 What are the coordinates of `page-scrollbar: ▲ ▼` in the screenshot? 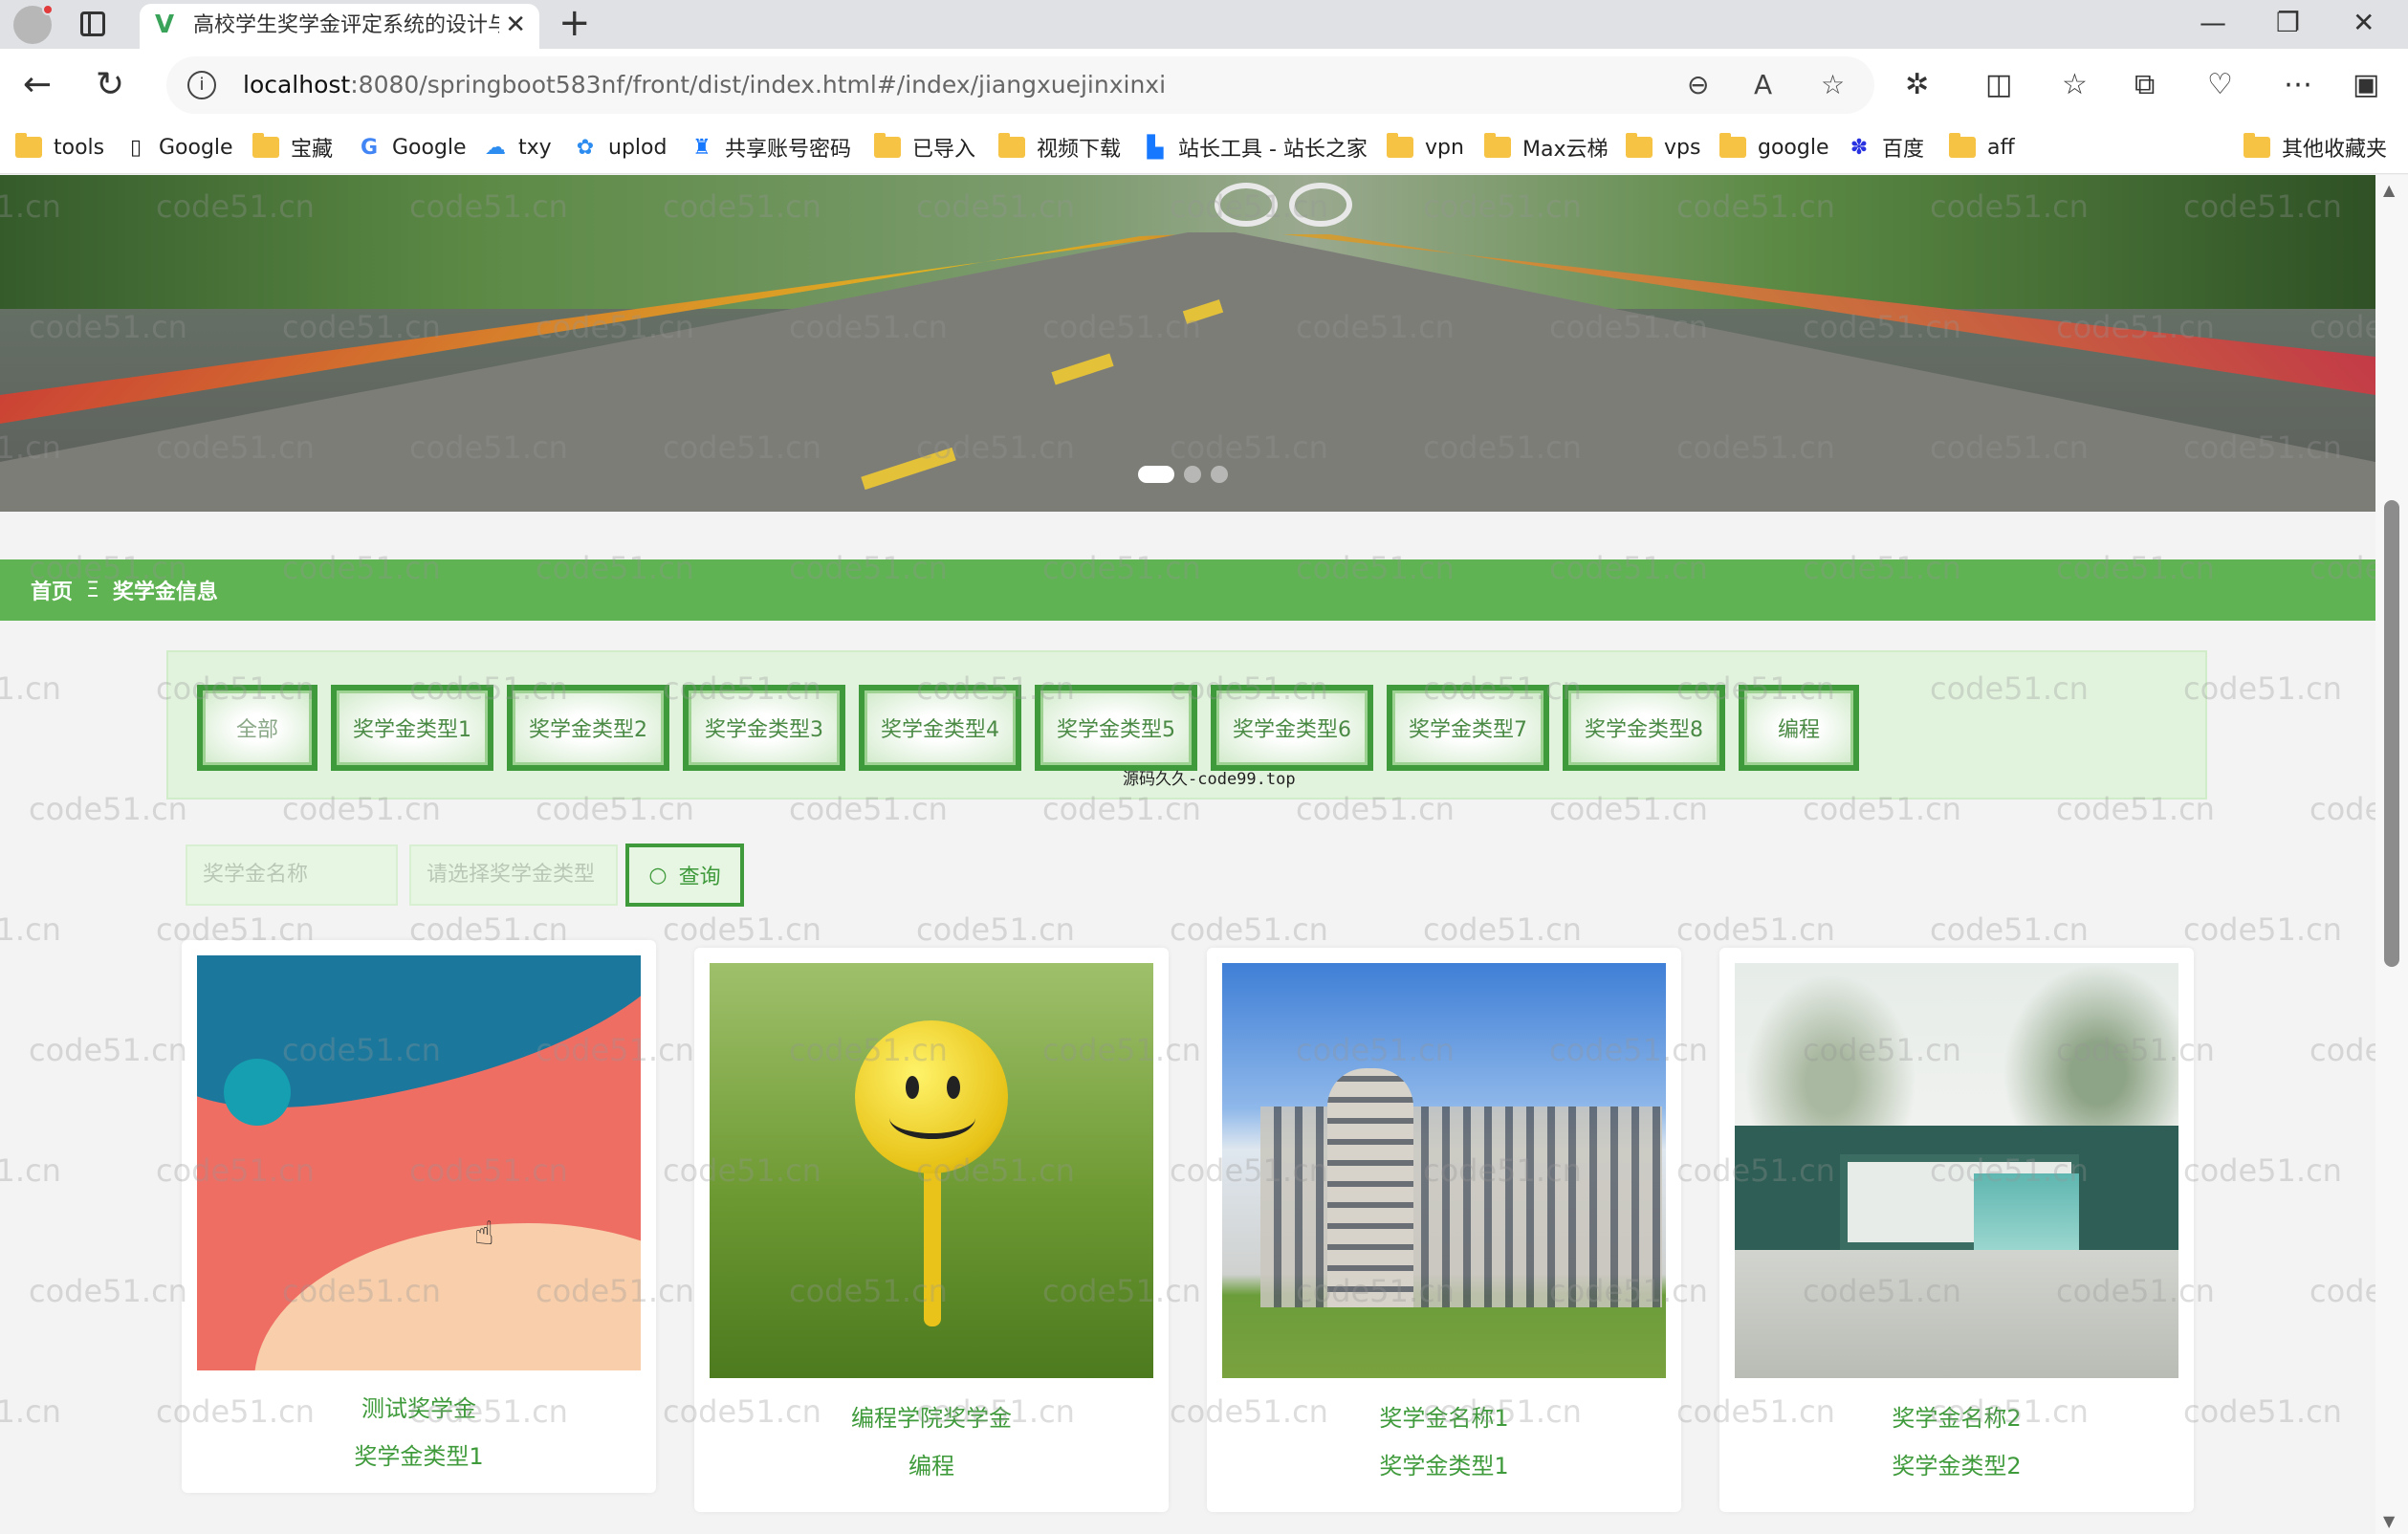 It's located at (2391, 854).